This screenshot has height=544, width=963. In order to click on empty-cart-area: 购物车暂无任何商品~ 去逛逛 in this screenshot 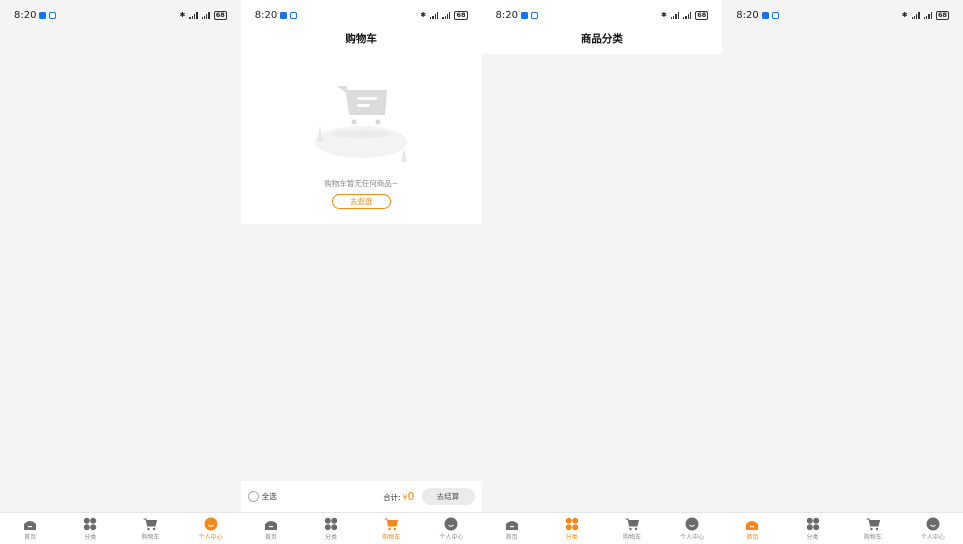, I will do `click(361, 139)`.